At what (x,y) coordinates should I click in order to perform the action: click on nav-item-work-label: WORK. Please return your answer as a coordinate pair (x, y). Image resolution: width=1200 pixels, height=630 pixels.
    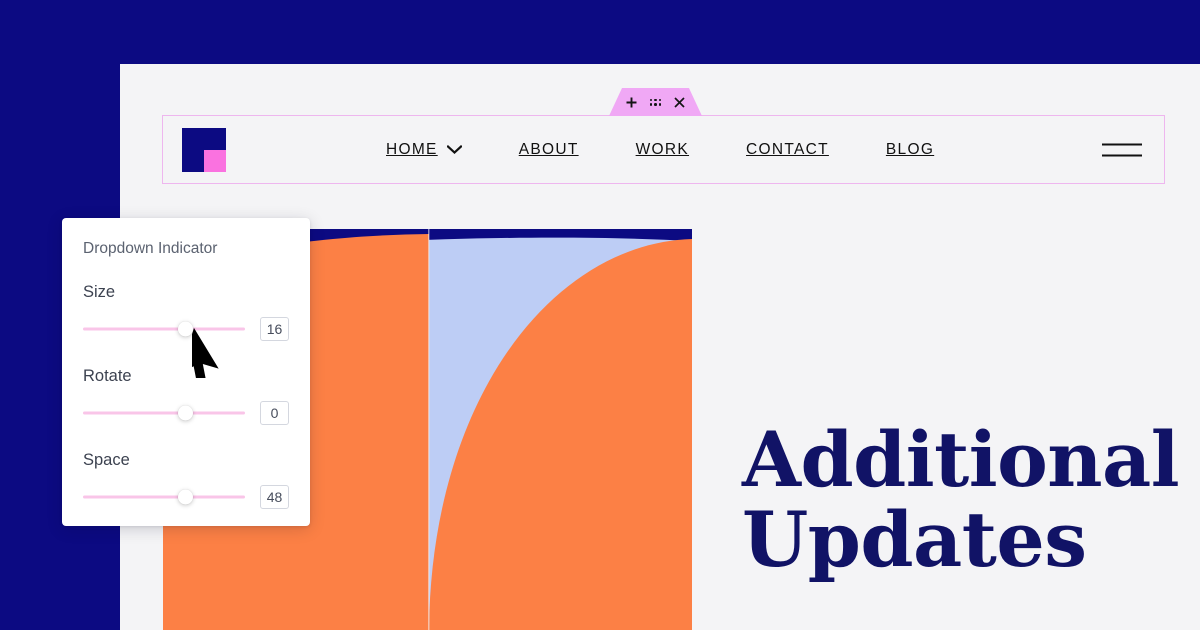
    Looking at the image, I should click on (662, 149).